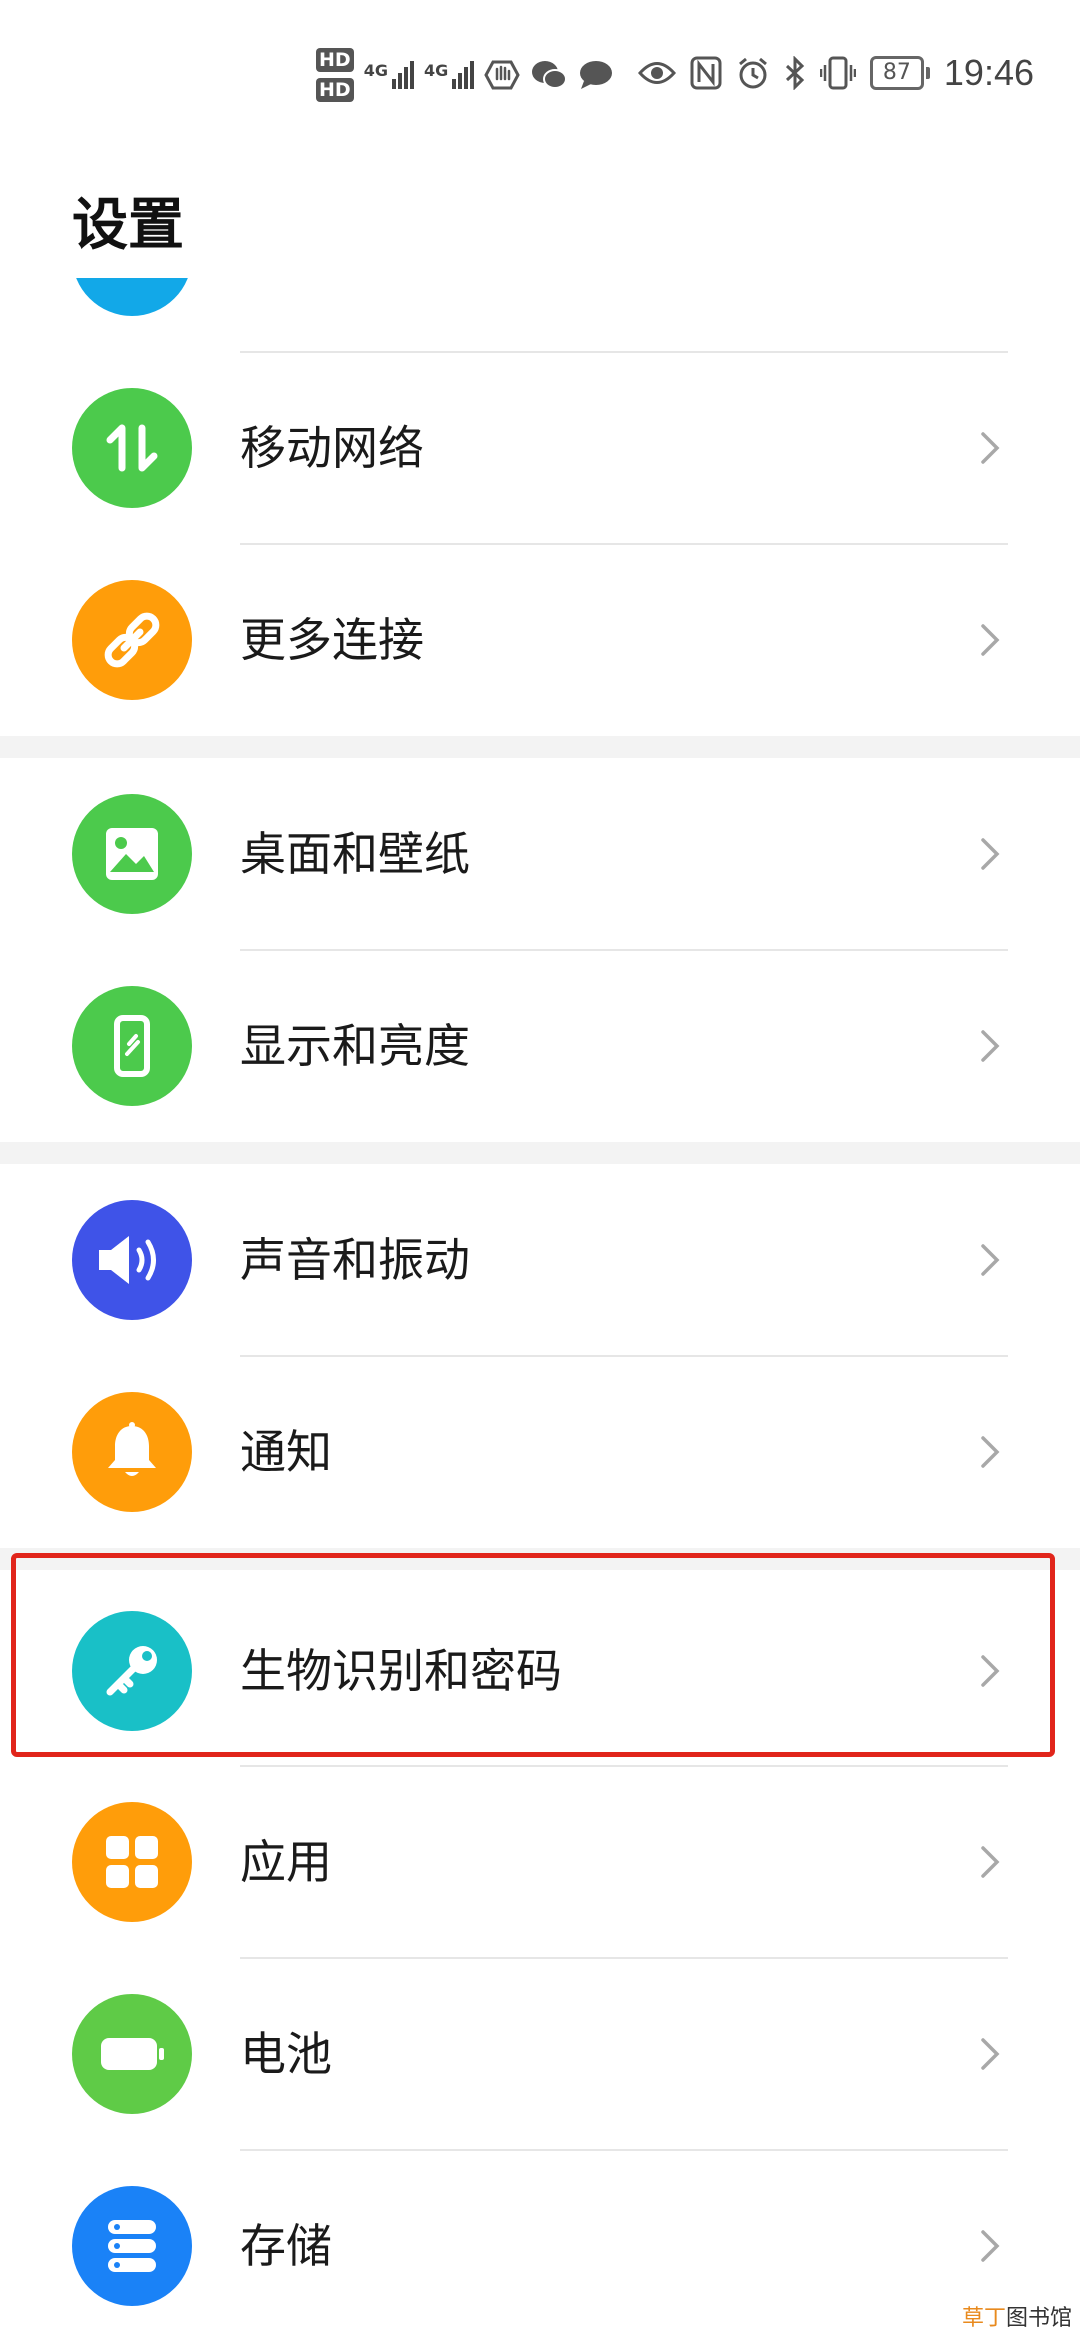 Image resolution: width=1080 pixels, height=2342 pixels. I want to click on network-type-sim2: 4G, so click(436, 70).